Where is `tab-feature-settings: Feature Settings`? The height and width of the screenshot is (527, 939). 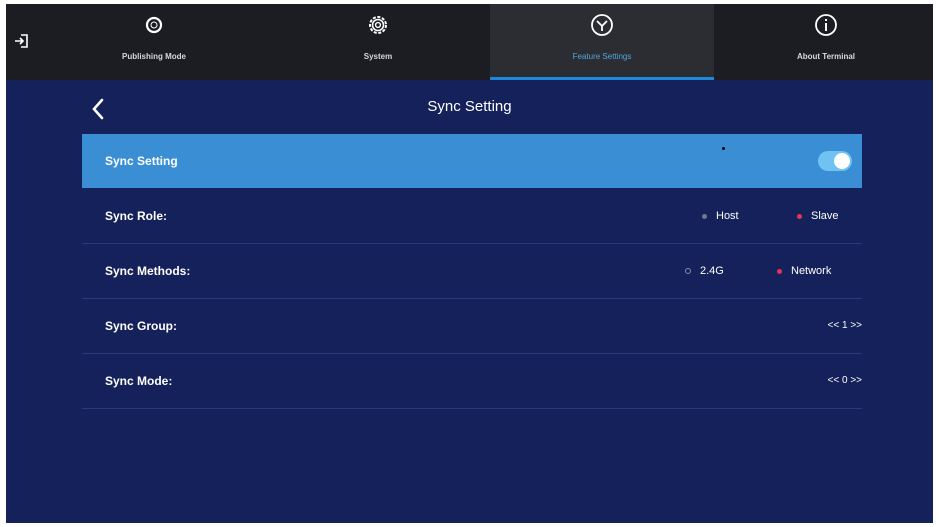
tab-feature-settings: Feature Settings is located at coordinates (602, 42).